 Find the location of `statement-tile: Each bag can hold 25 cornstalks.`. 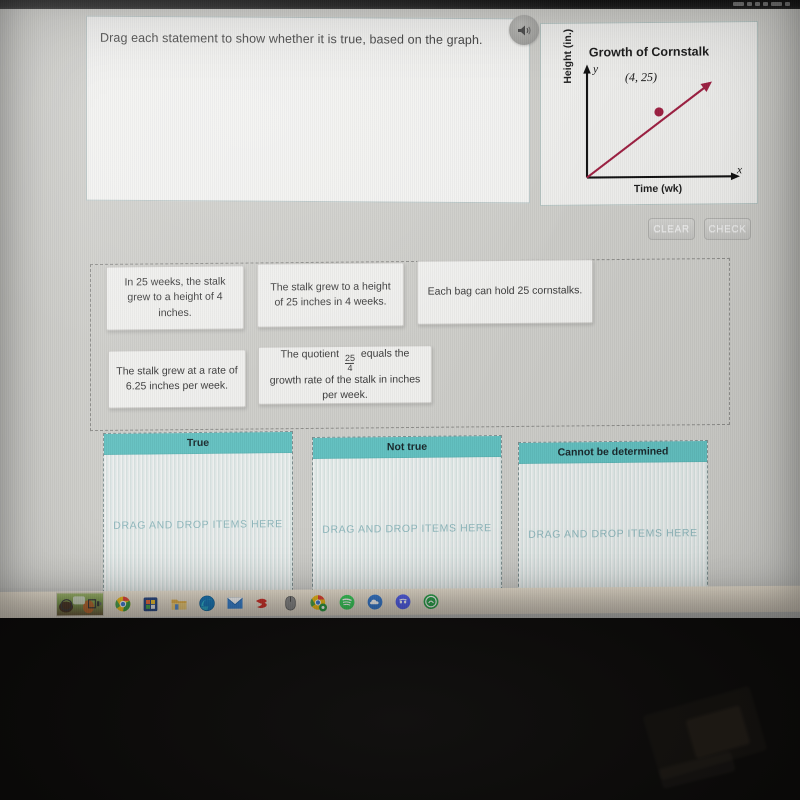

statement-tile: Each bag can hold 25 cornstalks. is located at coordinates (505, 292).